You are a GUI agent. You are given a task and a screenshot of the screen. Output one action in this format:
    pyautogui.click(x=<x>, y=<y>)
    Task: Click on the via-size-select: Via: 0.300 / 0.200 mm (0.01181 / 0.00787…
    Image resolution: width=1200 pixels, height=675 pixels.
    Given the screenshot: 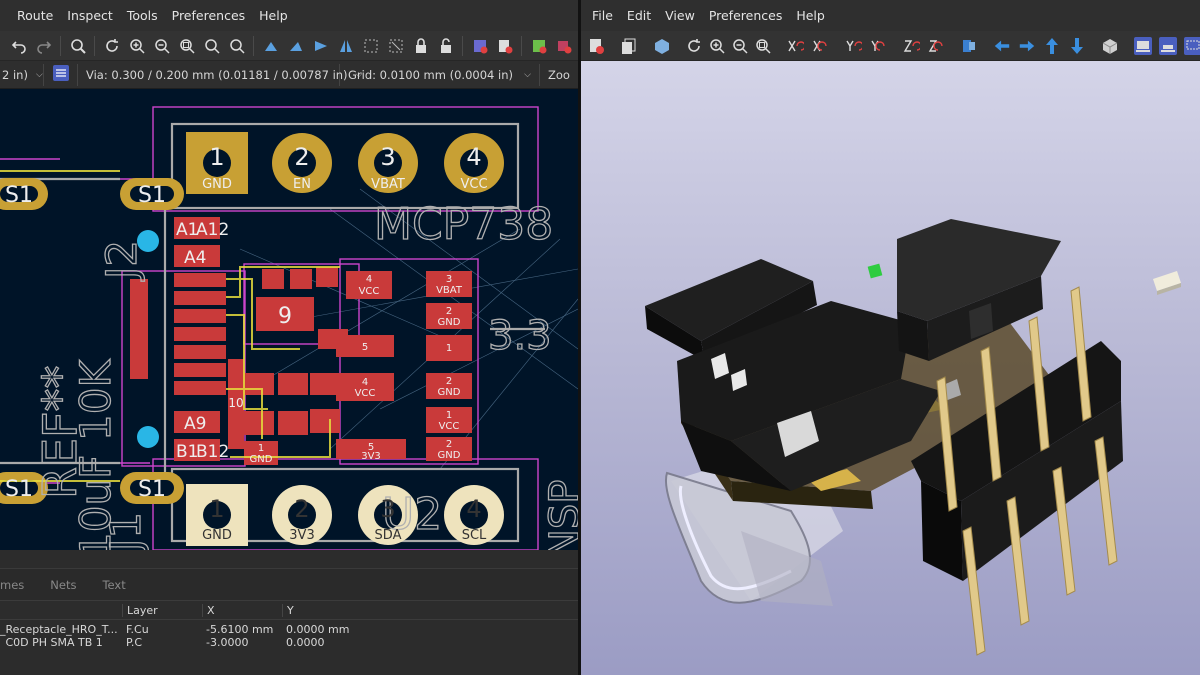 What is the action you would take?
    pyautogui.click(x=220, y=74)
    